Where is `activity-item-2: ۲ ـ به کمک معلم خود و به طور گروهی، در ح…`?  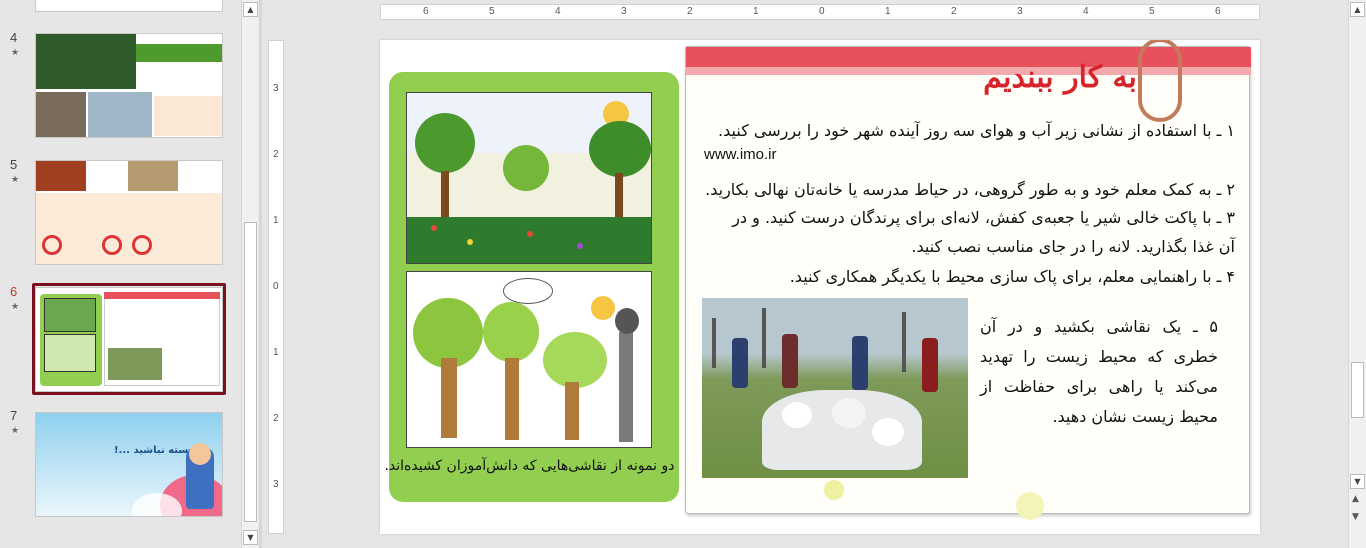
activity-item-2: ۲ ـ به کمک معلم خود و به طور گروهی، در ح… is located at coordinates (970, 189).